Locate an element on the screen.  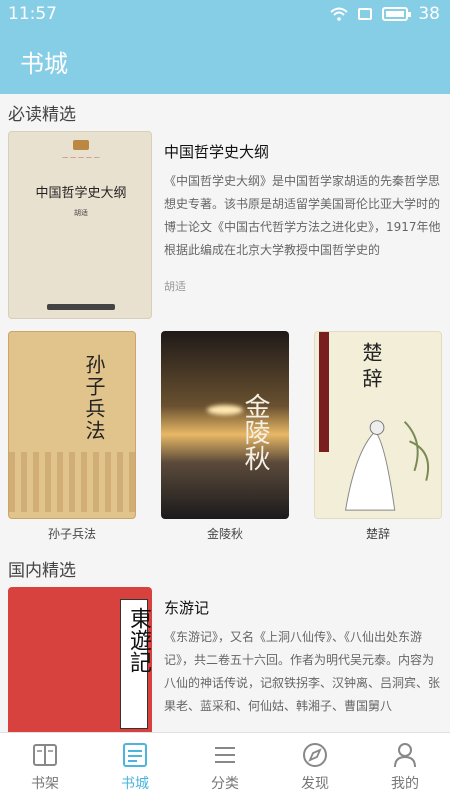
tab-label: 我的 is located at coordinates (405, 783).